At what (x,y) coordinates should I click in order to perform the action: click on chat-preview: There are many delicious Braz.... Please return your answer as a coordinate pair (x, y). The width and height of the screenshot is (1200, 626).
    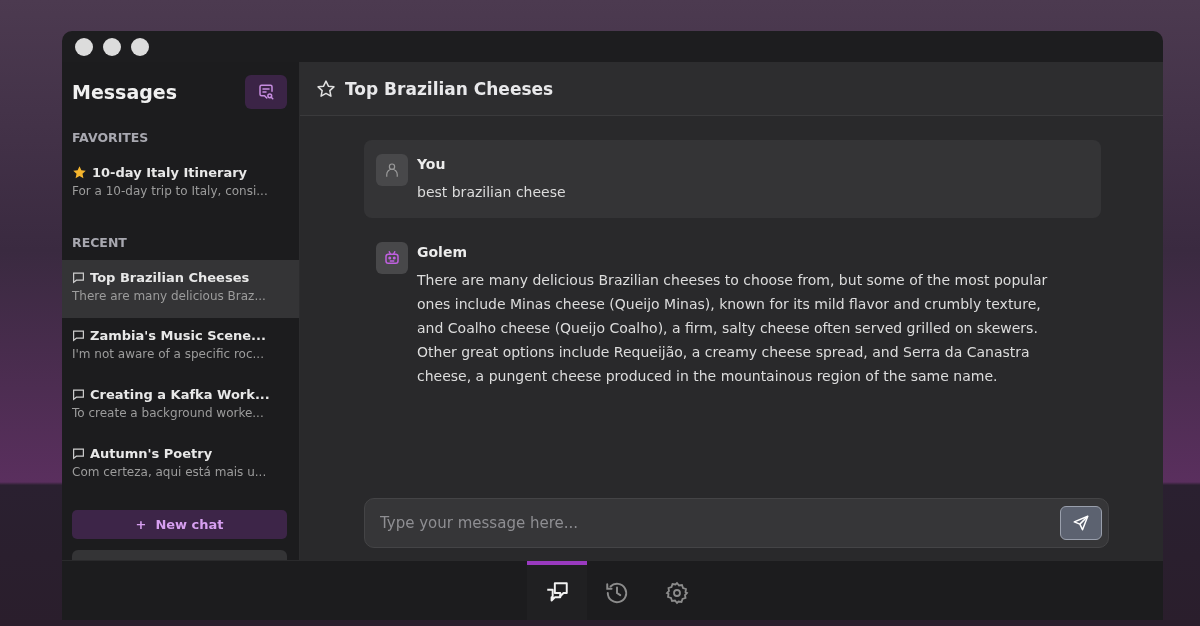
    Looking at the image, I should click on (169, 295).